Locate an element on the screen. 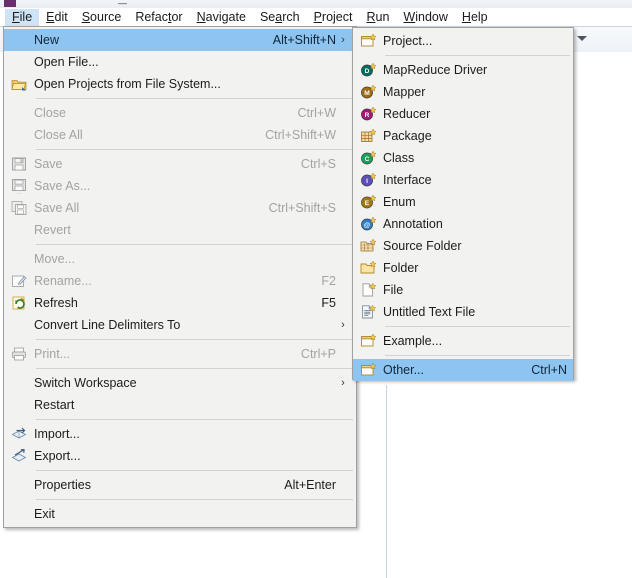 This screenshot has height=578, width=632. svg-text: M is located at coordinates (367, 93).